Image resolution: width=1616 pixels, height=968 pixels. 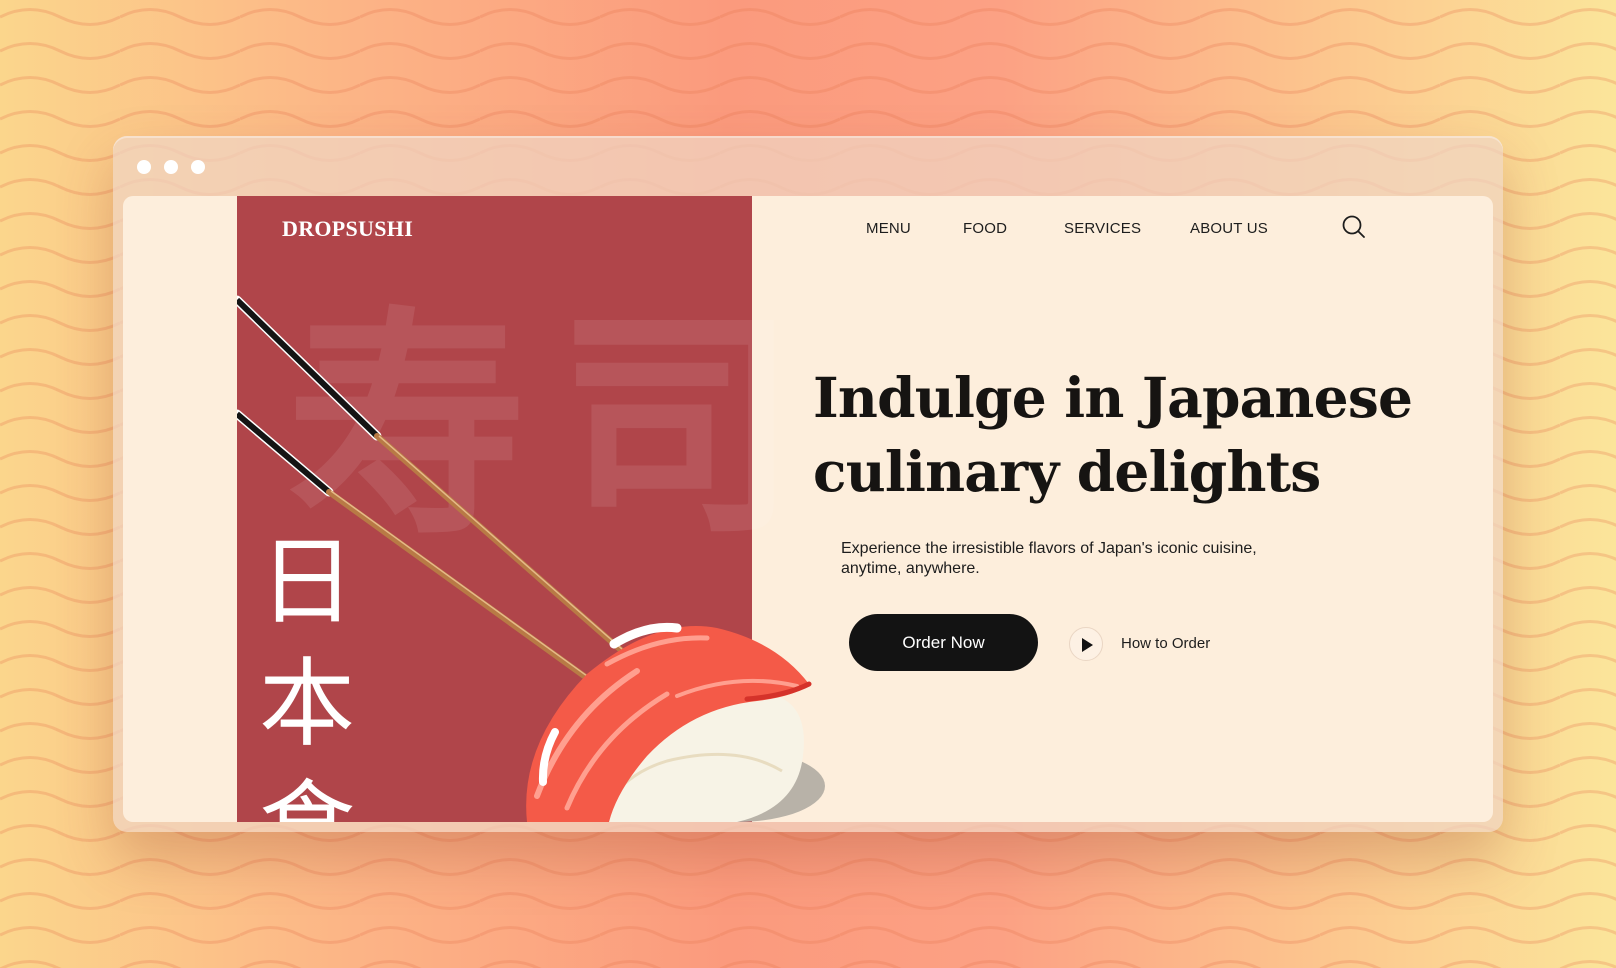 I want to click on salmon-nigiri-icon, so click(x=675, y=722).